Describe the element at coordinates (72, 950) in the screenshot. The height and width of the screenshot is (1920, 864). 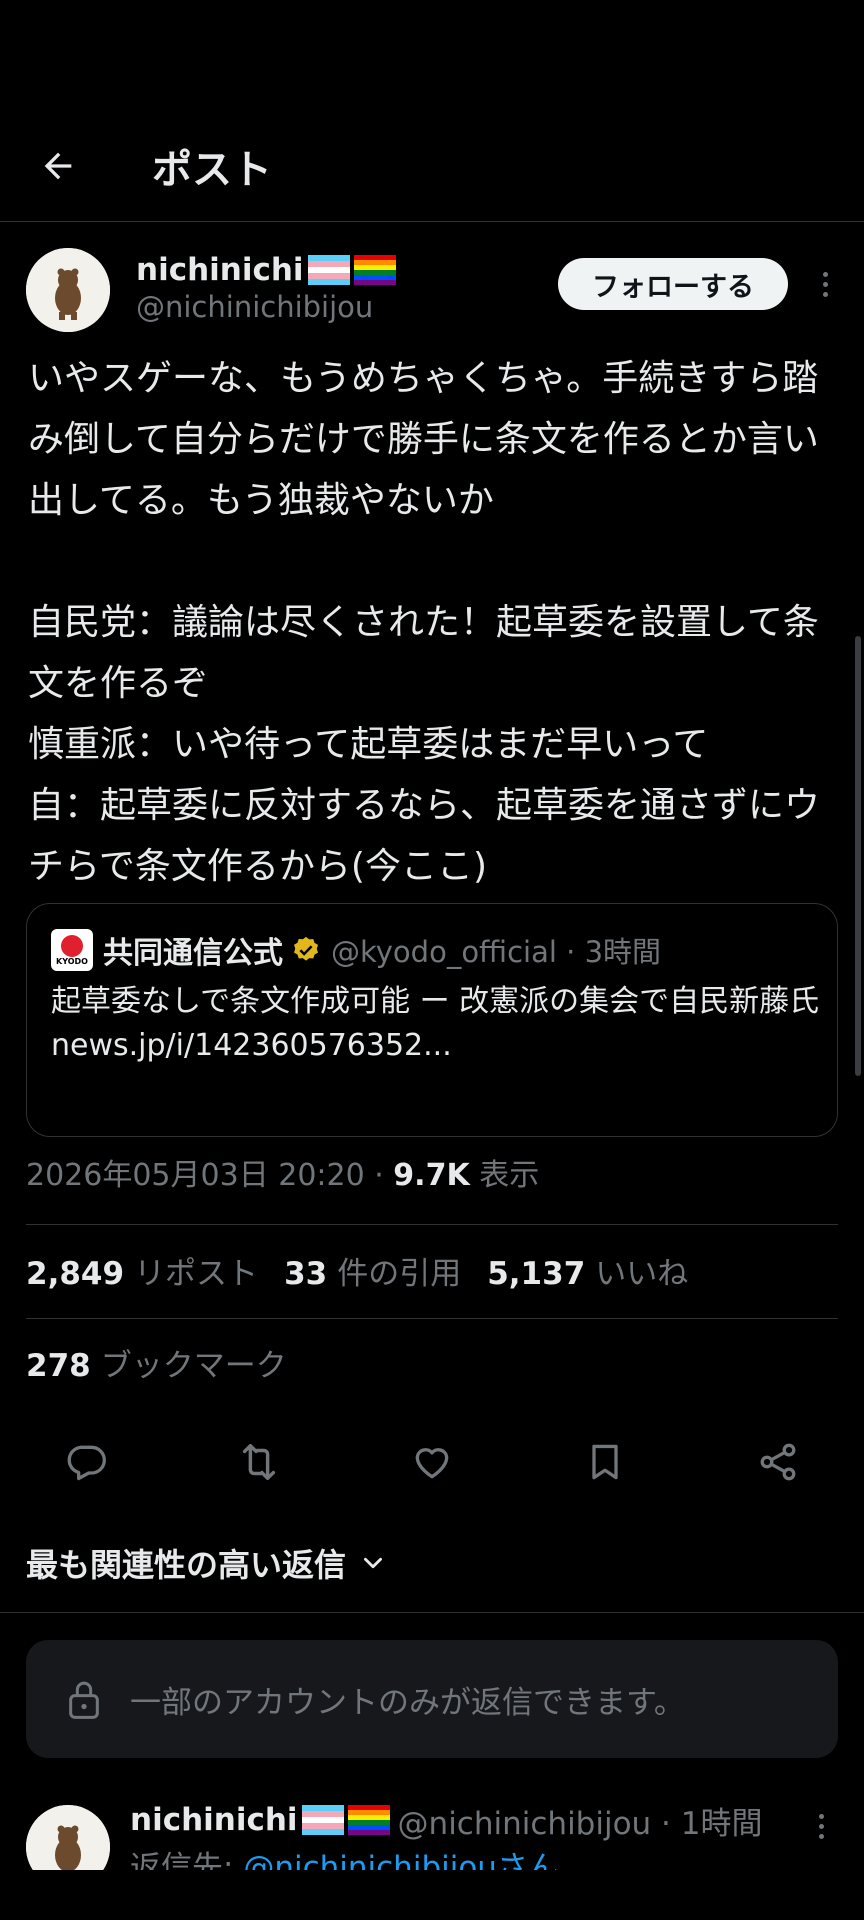
I see `kyodo-logo: KYODO` at that location.